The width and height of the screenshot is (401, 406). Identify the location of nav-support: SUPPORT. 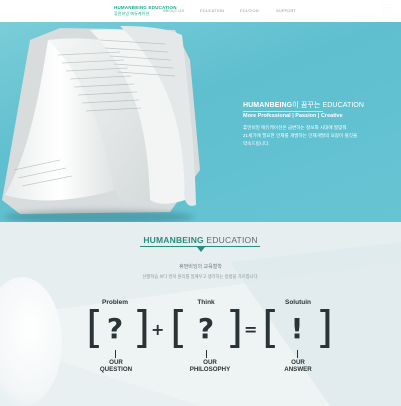
(286, 11).